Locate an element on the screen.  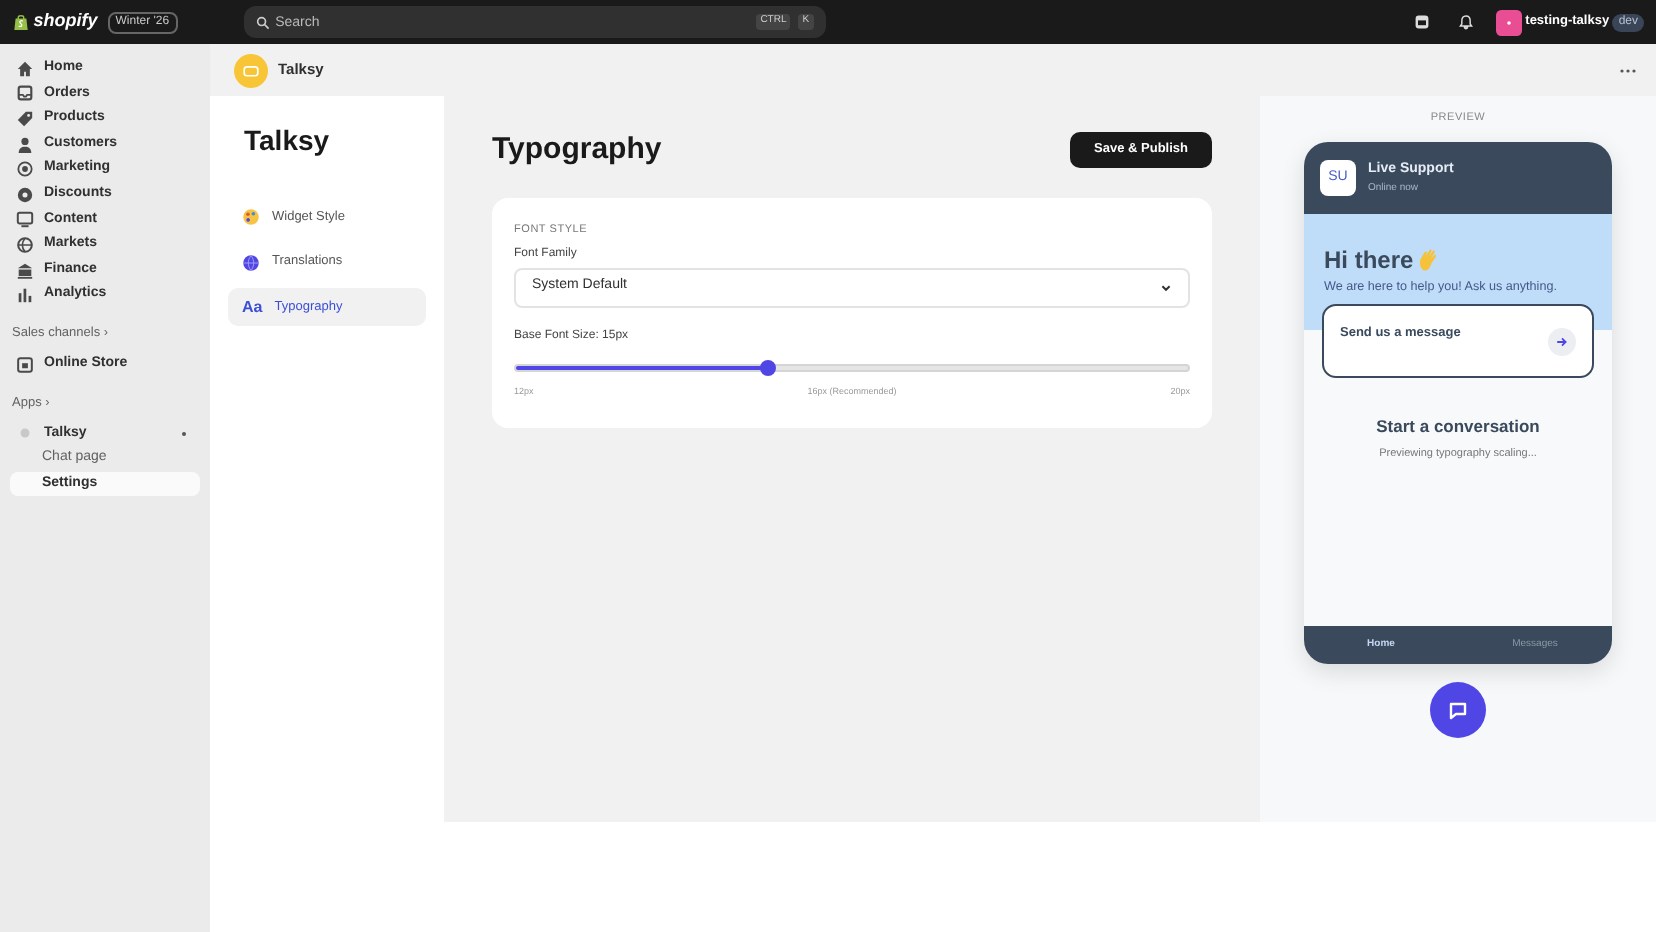
person-icon is located at coordinates (25, 144).